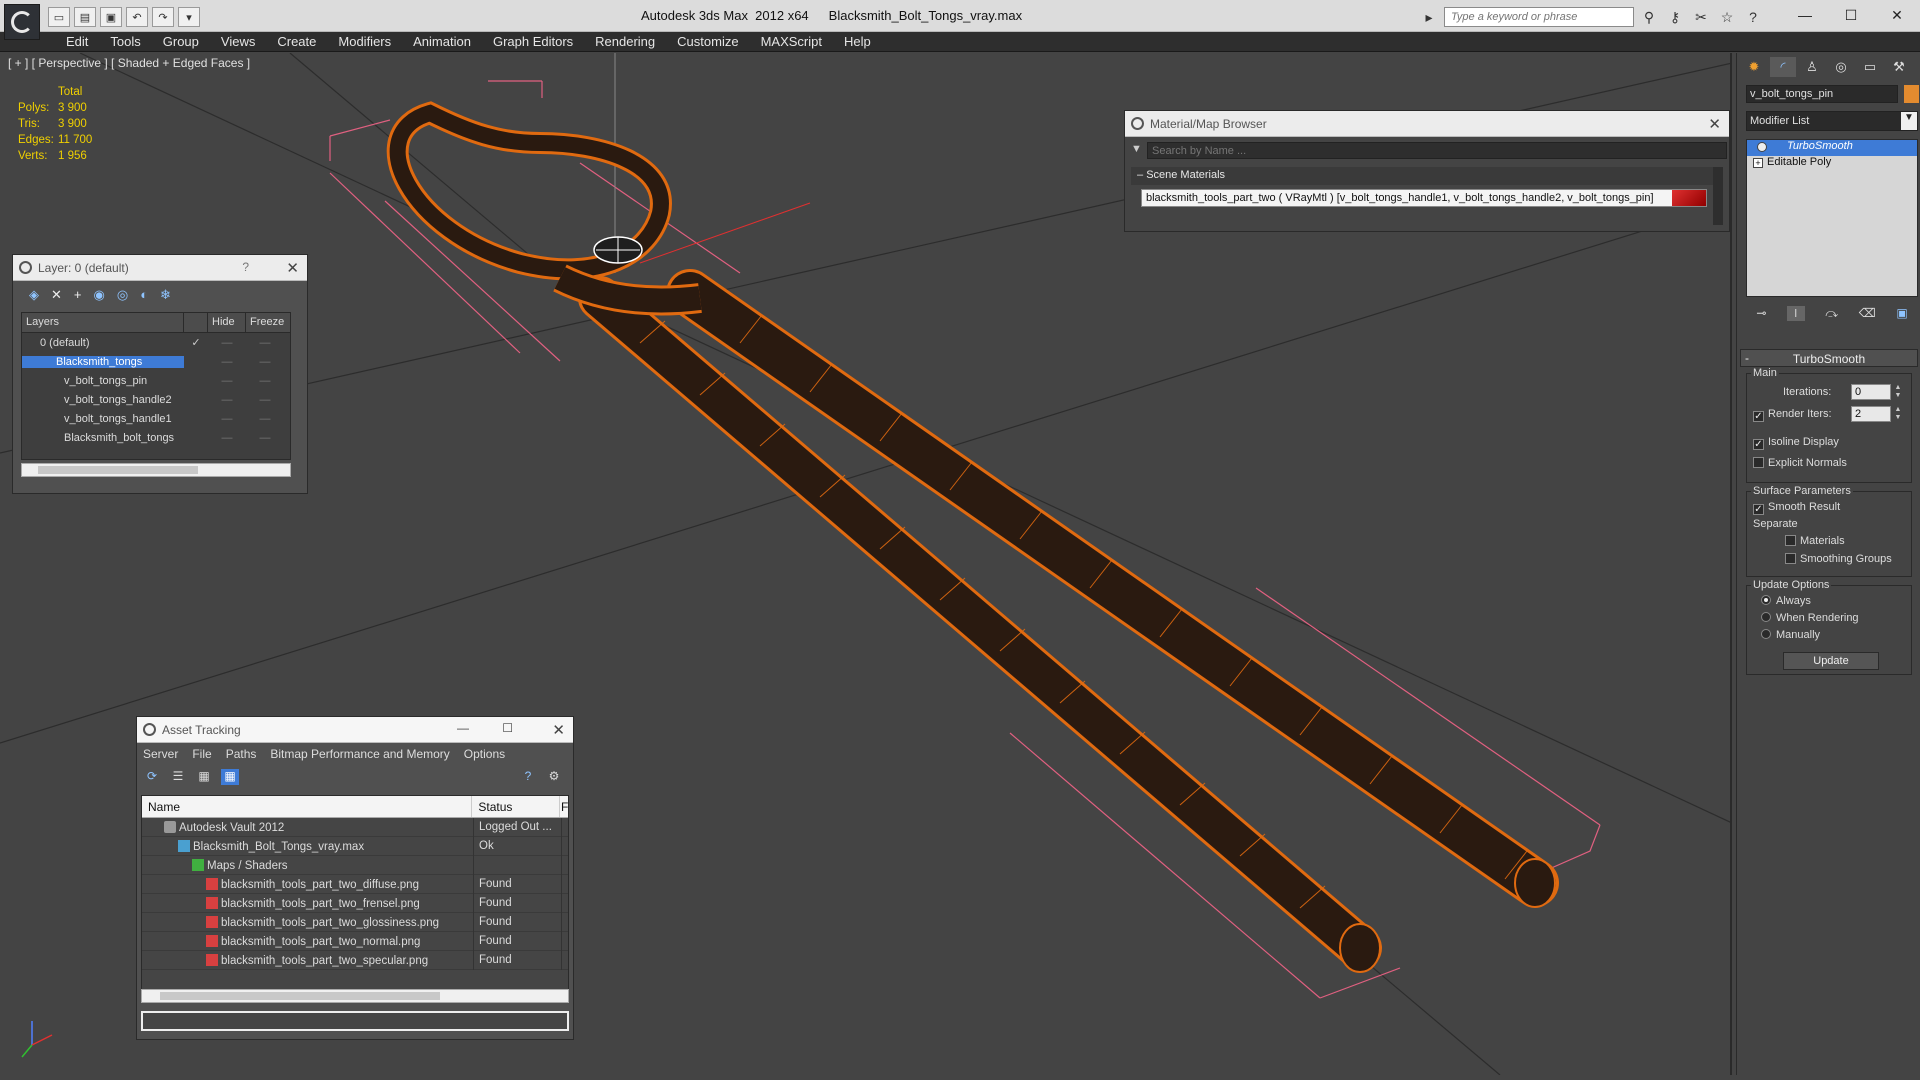  I want to click on expand-arrow-icon: ▸, so click(1429, 17).